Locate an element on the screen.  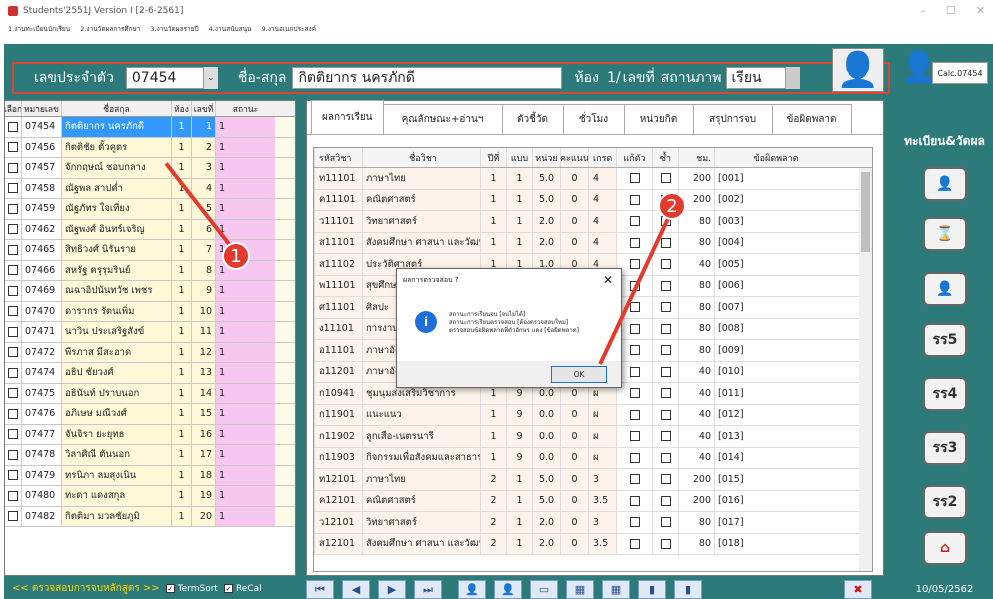
menu-item-yearly: 3.งานวัดผลรายปี is located at coordinates (174, 29).